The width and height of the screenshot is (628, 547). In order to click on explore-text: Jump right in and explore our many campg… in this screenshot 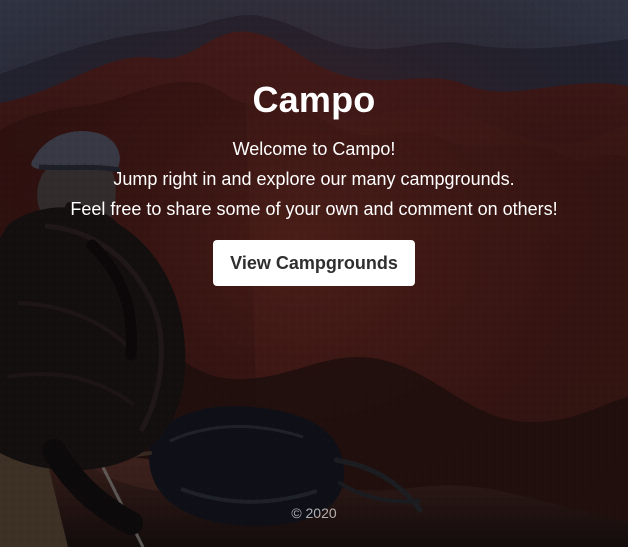, I will do `click(314, 179)`.